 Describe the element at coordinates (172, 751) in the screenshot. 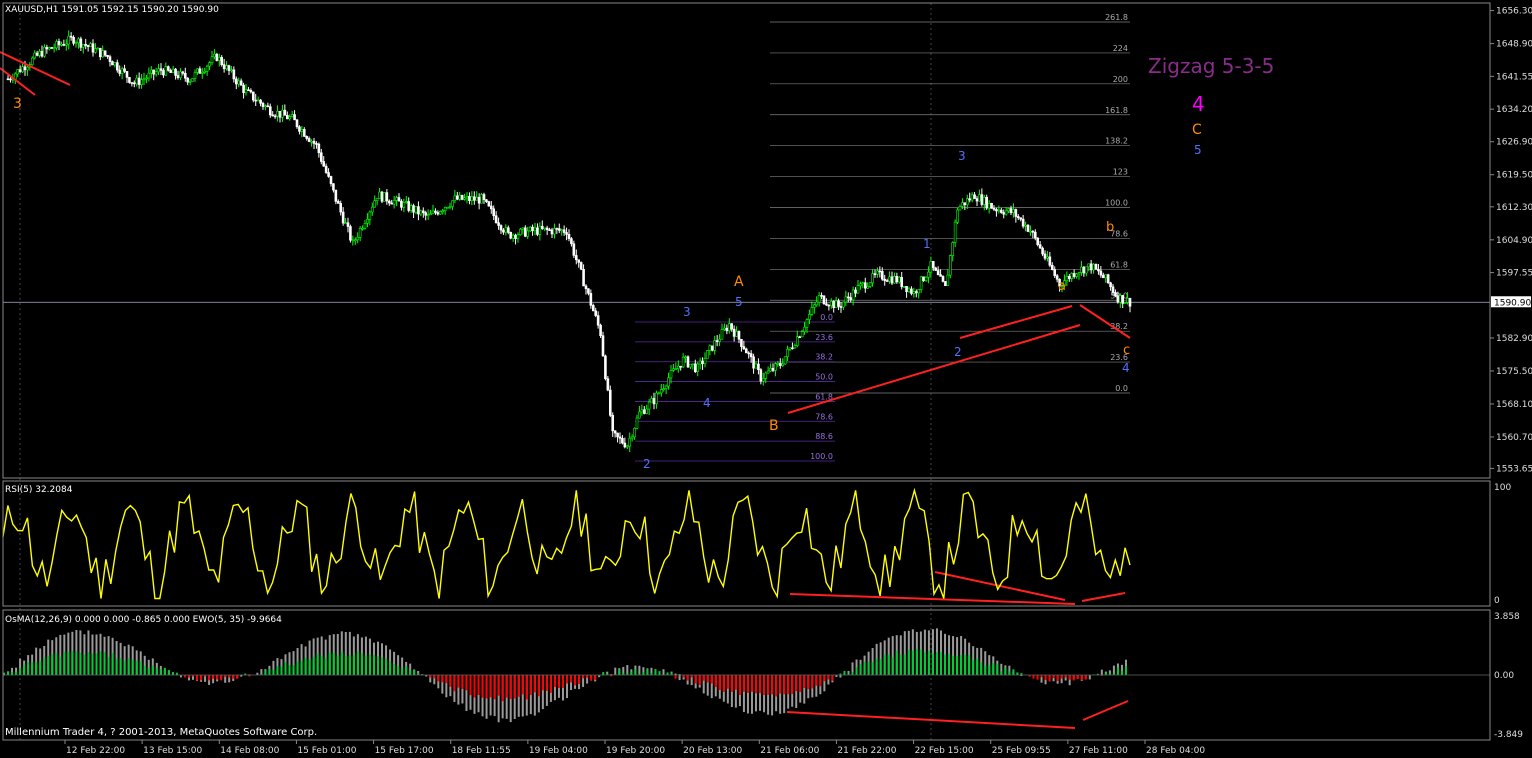

I see `time-tick-label: 13 Feb 15:00` at that location.